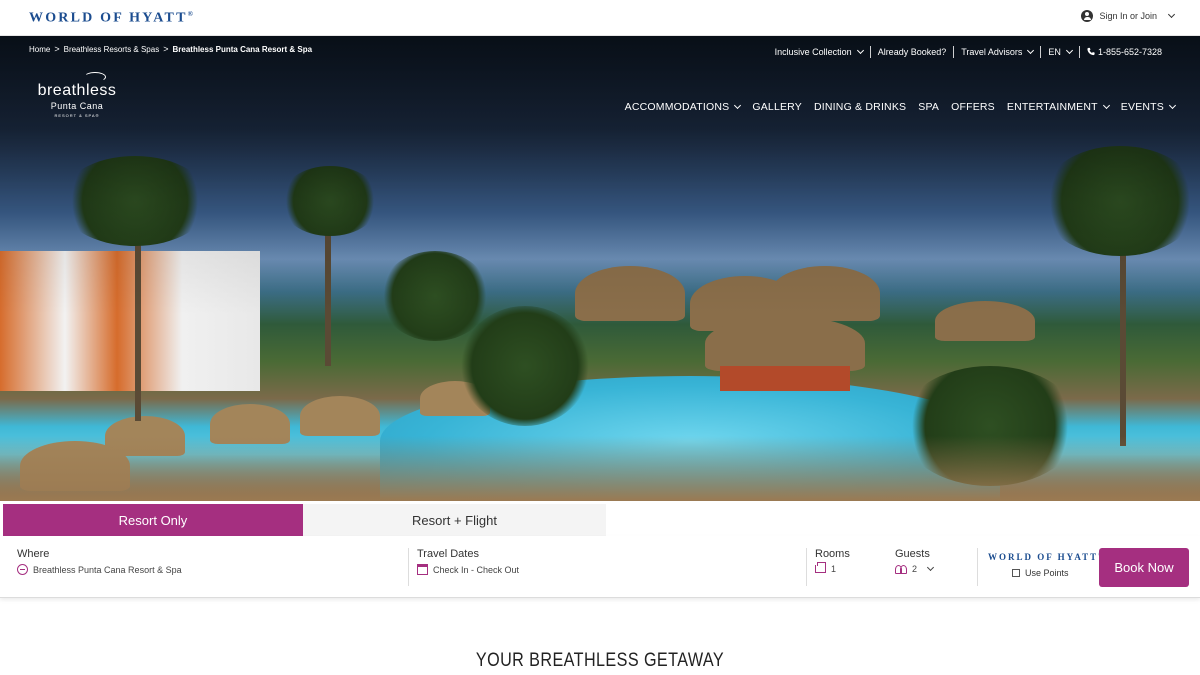 This screenshot has height=675, width=1200. Describe the element at coordinates (1123, 52) in the screenshot. I see `phone-link: 1-855-652-7328` at that location.